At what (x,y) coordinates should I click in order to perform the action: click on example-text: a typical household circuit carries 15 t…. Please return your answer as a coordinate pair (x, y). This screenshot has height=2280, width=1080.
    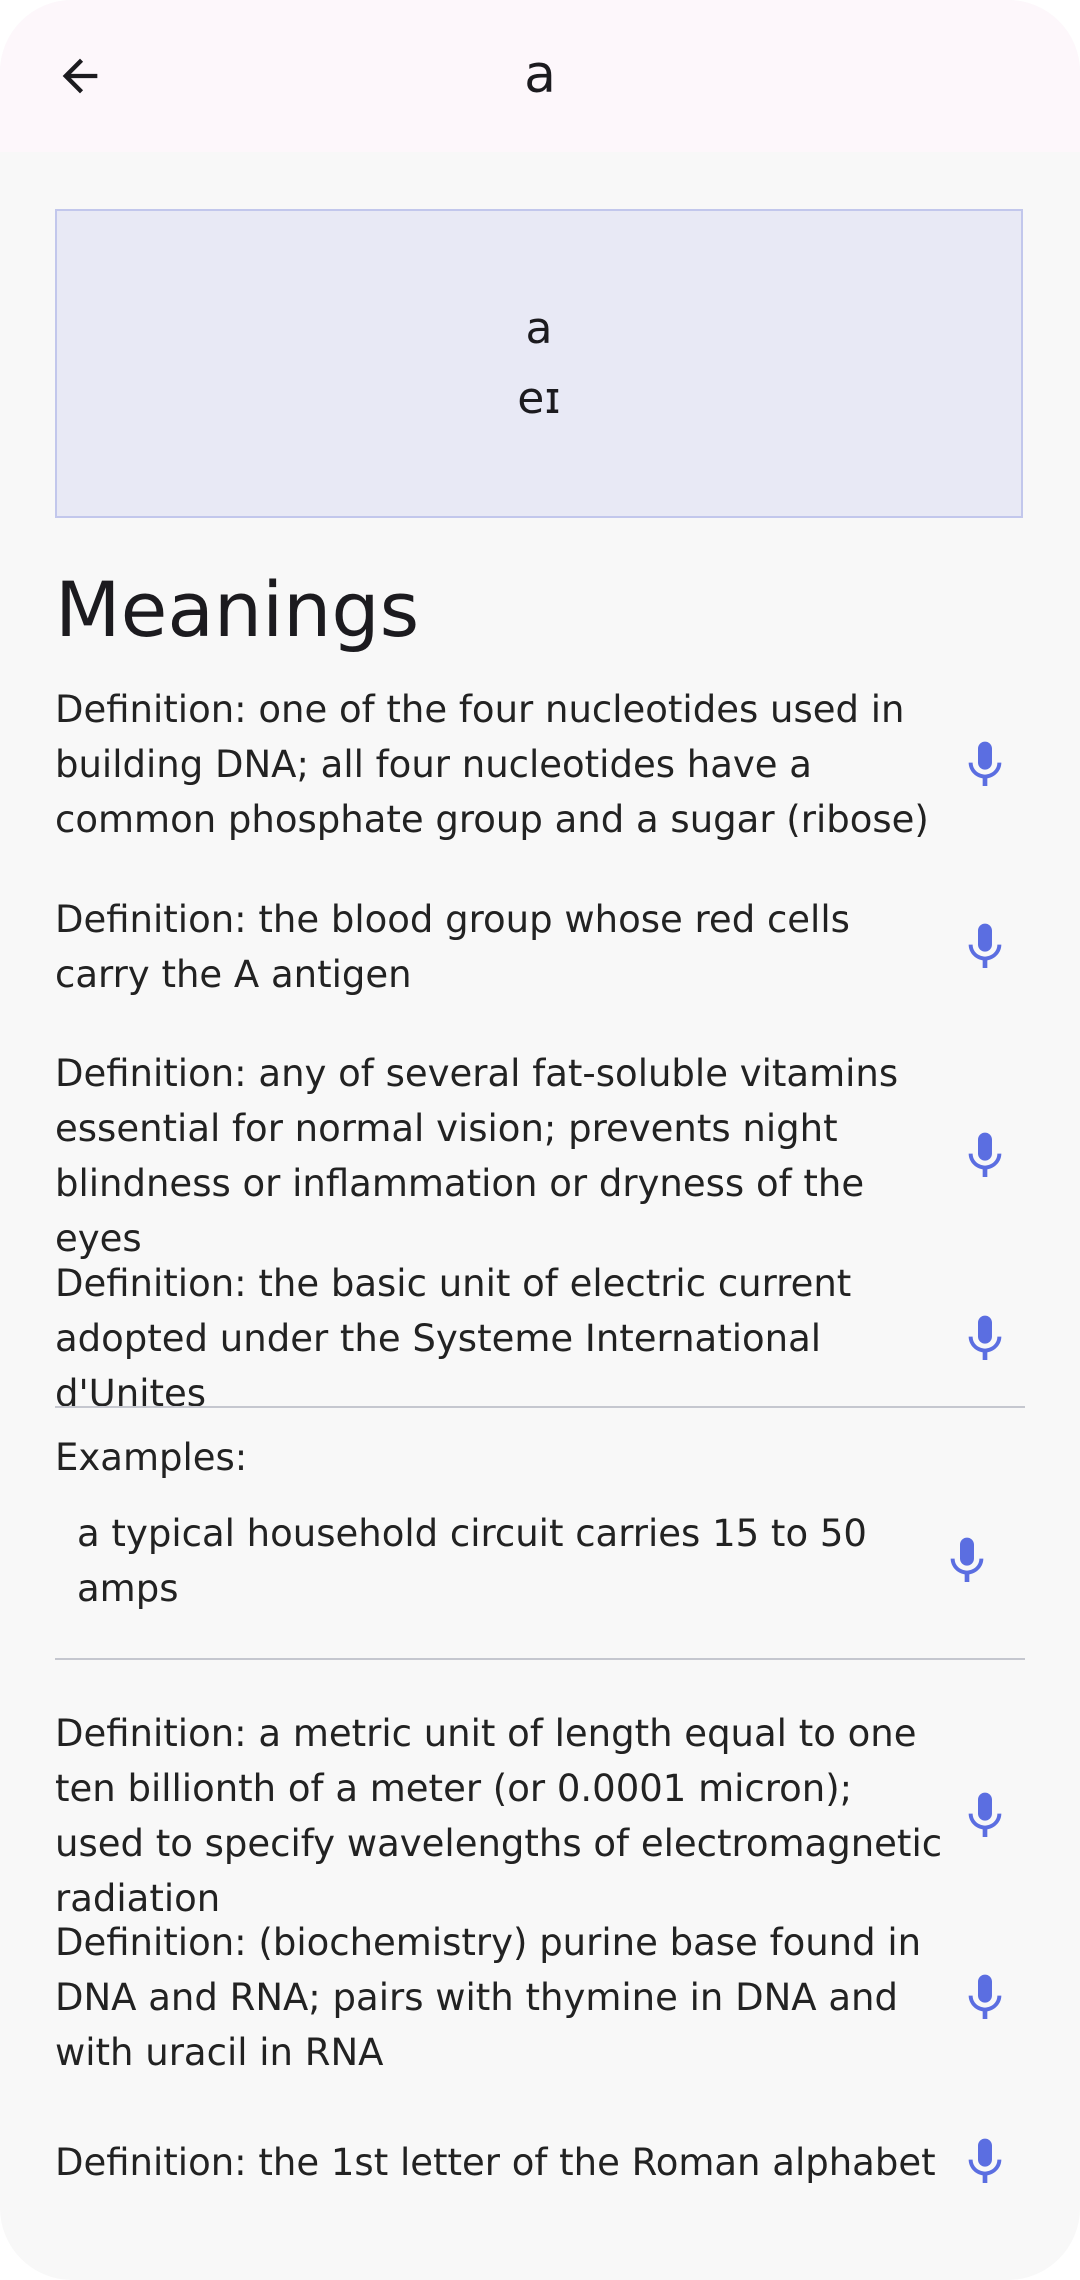
    Looking at the image, I should click on (472, 1561).